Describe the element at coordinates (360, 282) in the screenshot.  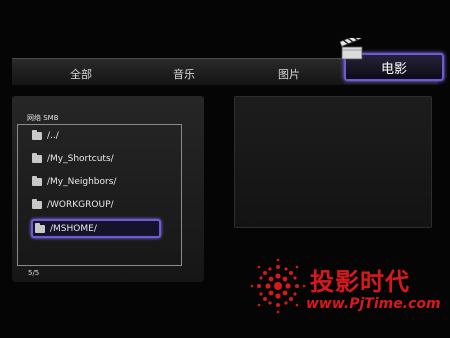
I see `watermark-chinese: 投影时代` at that location.